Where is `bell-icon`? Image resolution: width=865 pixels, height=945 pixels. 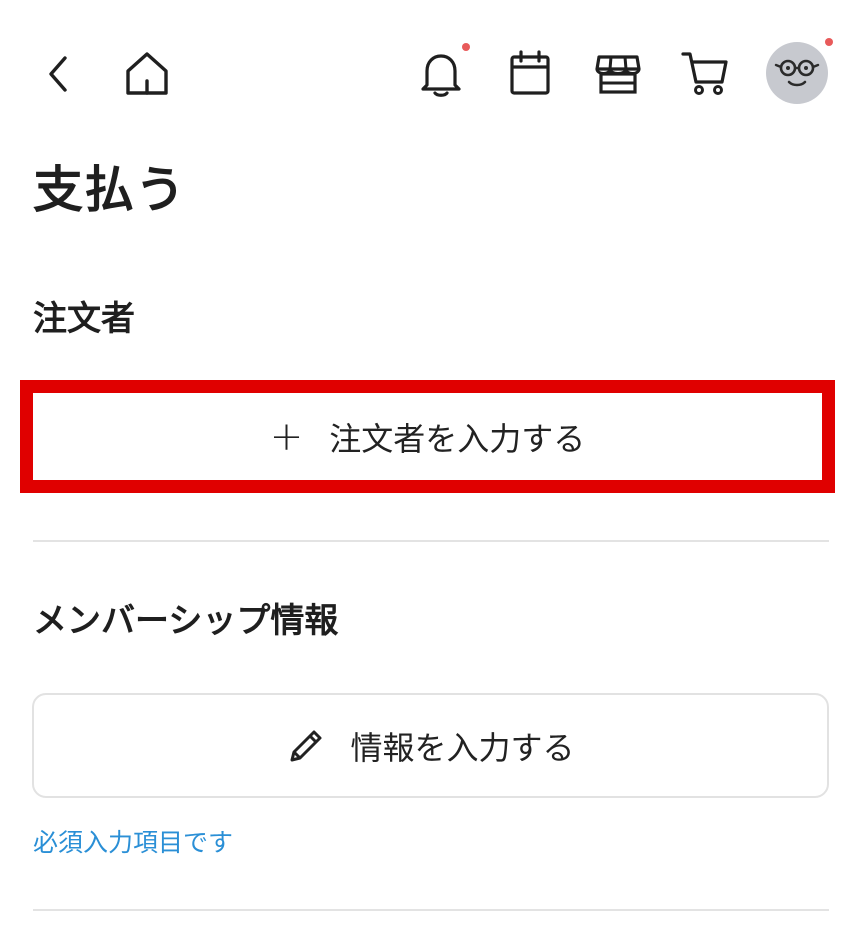
bell-icon is located at coordinates (441, 75).